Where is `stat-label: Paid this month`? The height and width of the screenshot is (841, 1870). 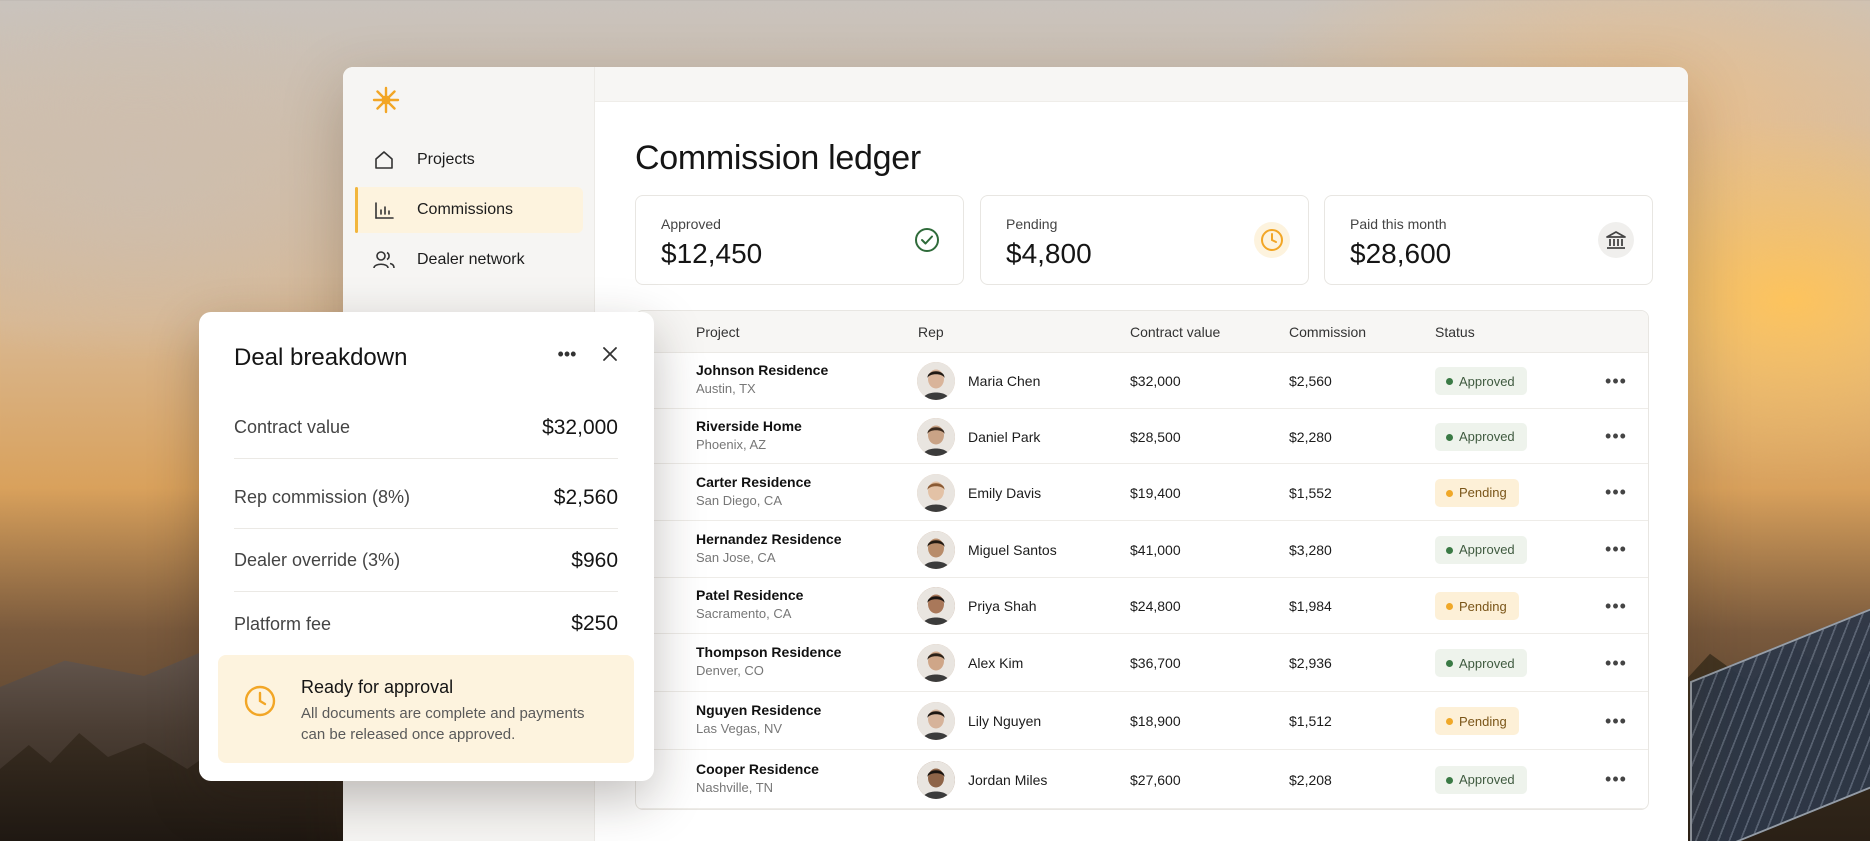 stat-label: Paid this month is located at coordinates (1398, 224).